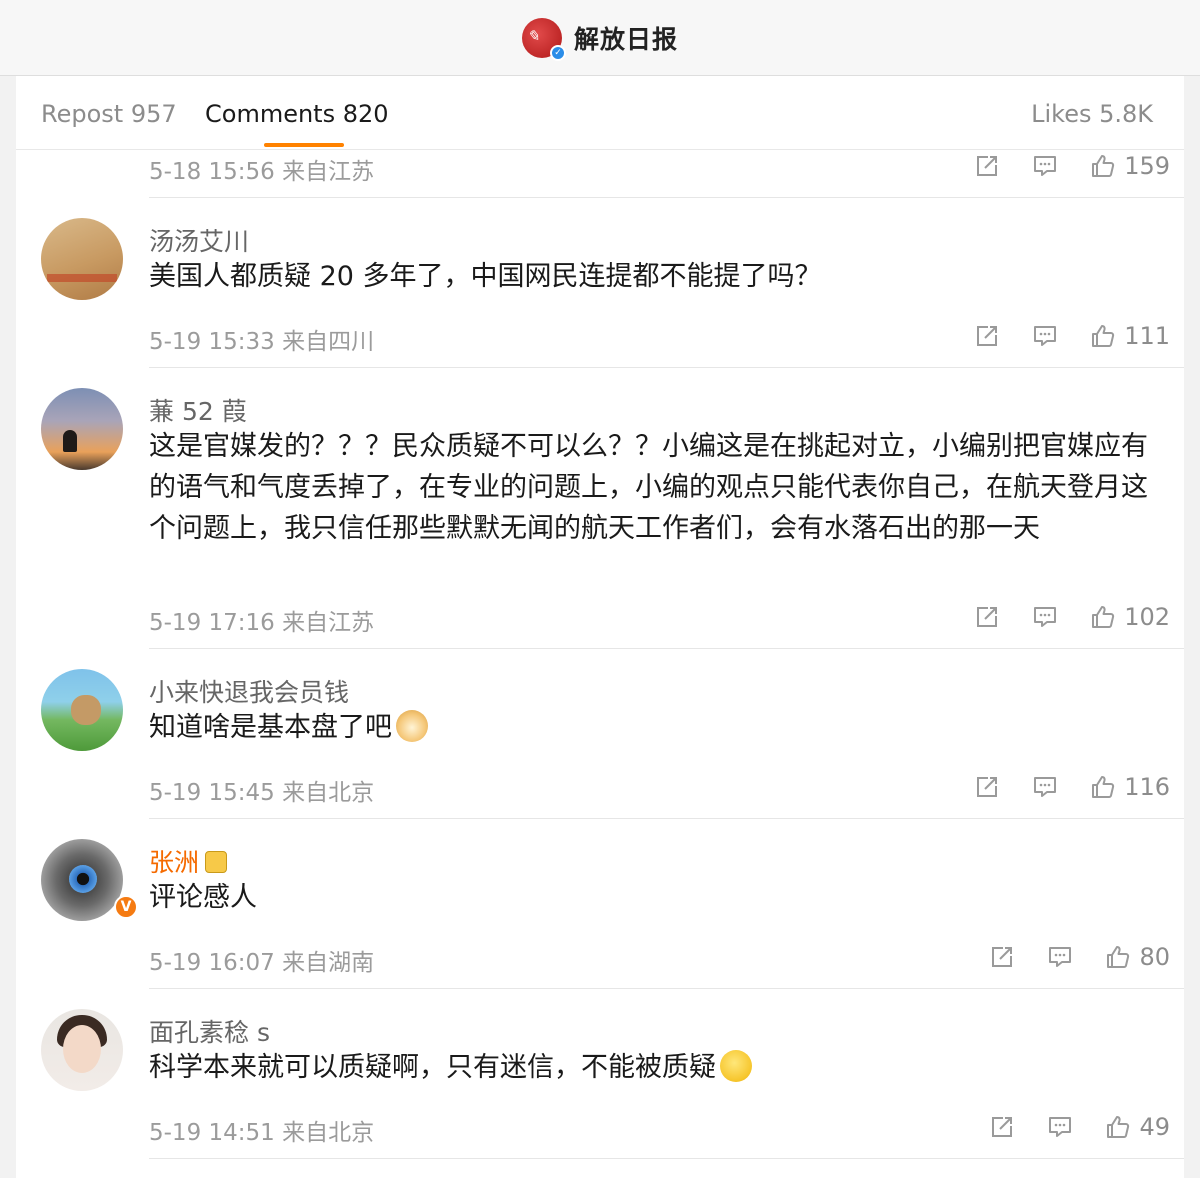 This screenshot has width=1200, height=1178. I want to click on account-name: 解放日报, so click(626, 38).